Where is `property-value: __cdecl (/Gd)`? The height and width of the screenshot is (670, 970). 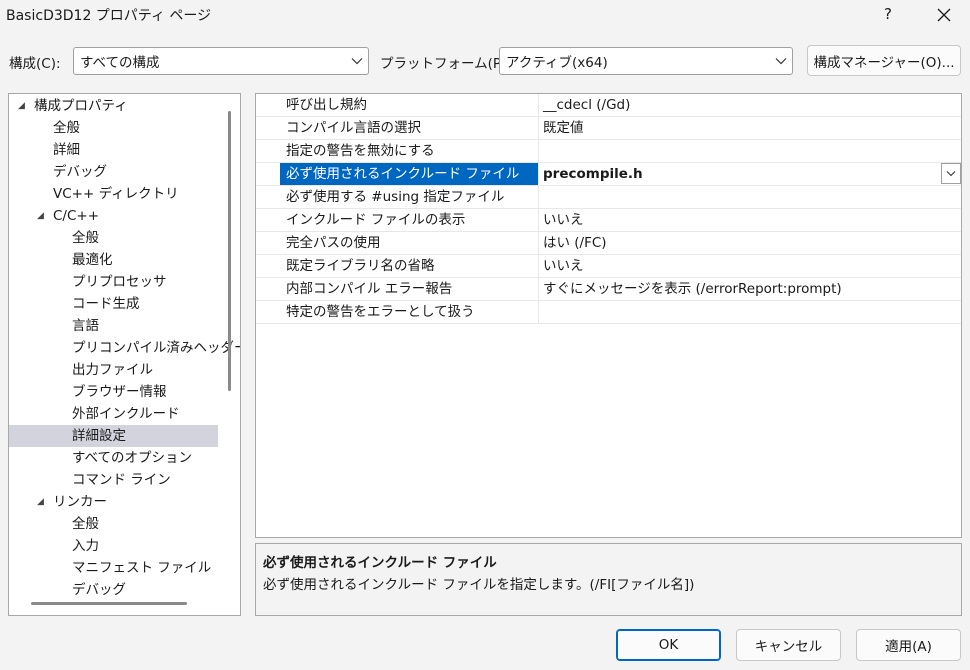 property-value: __cdecl (/Gd) is located at coordinates (750, 105).